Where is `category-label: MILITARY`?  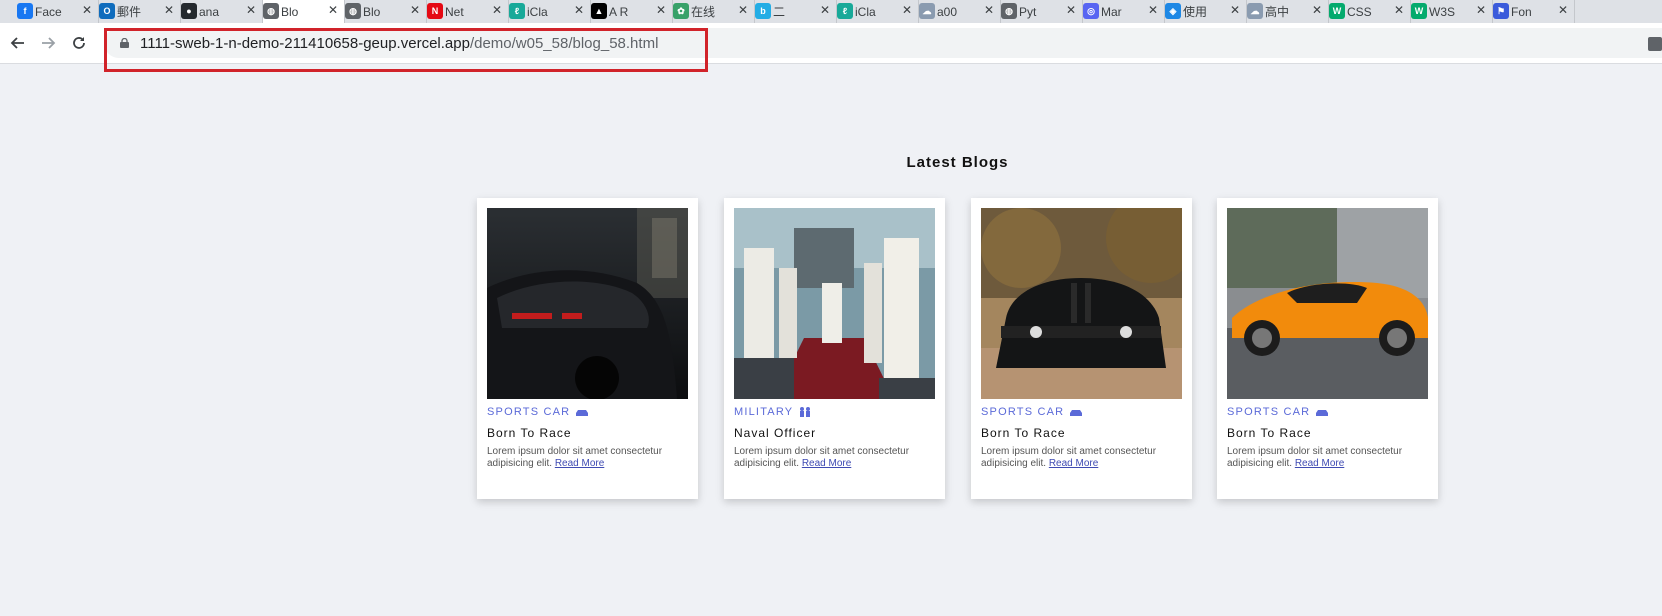 category-label: MILITARY is located at coordinates (764, 412).